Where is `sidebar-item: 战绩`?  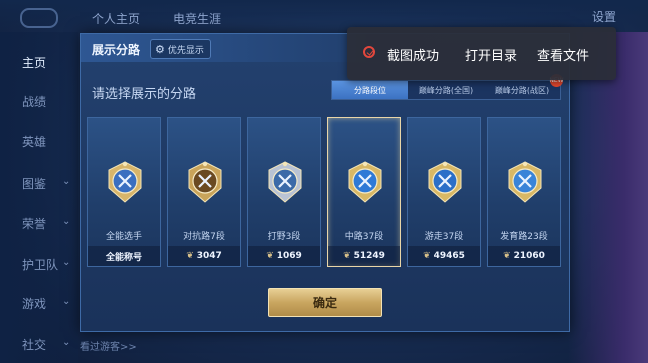 sidebar-item: 战绩 is located at coordinates (34, 101).